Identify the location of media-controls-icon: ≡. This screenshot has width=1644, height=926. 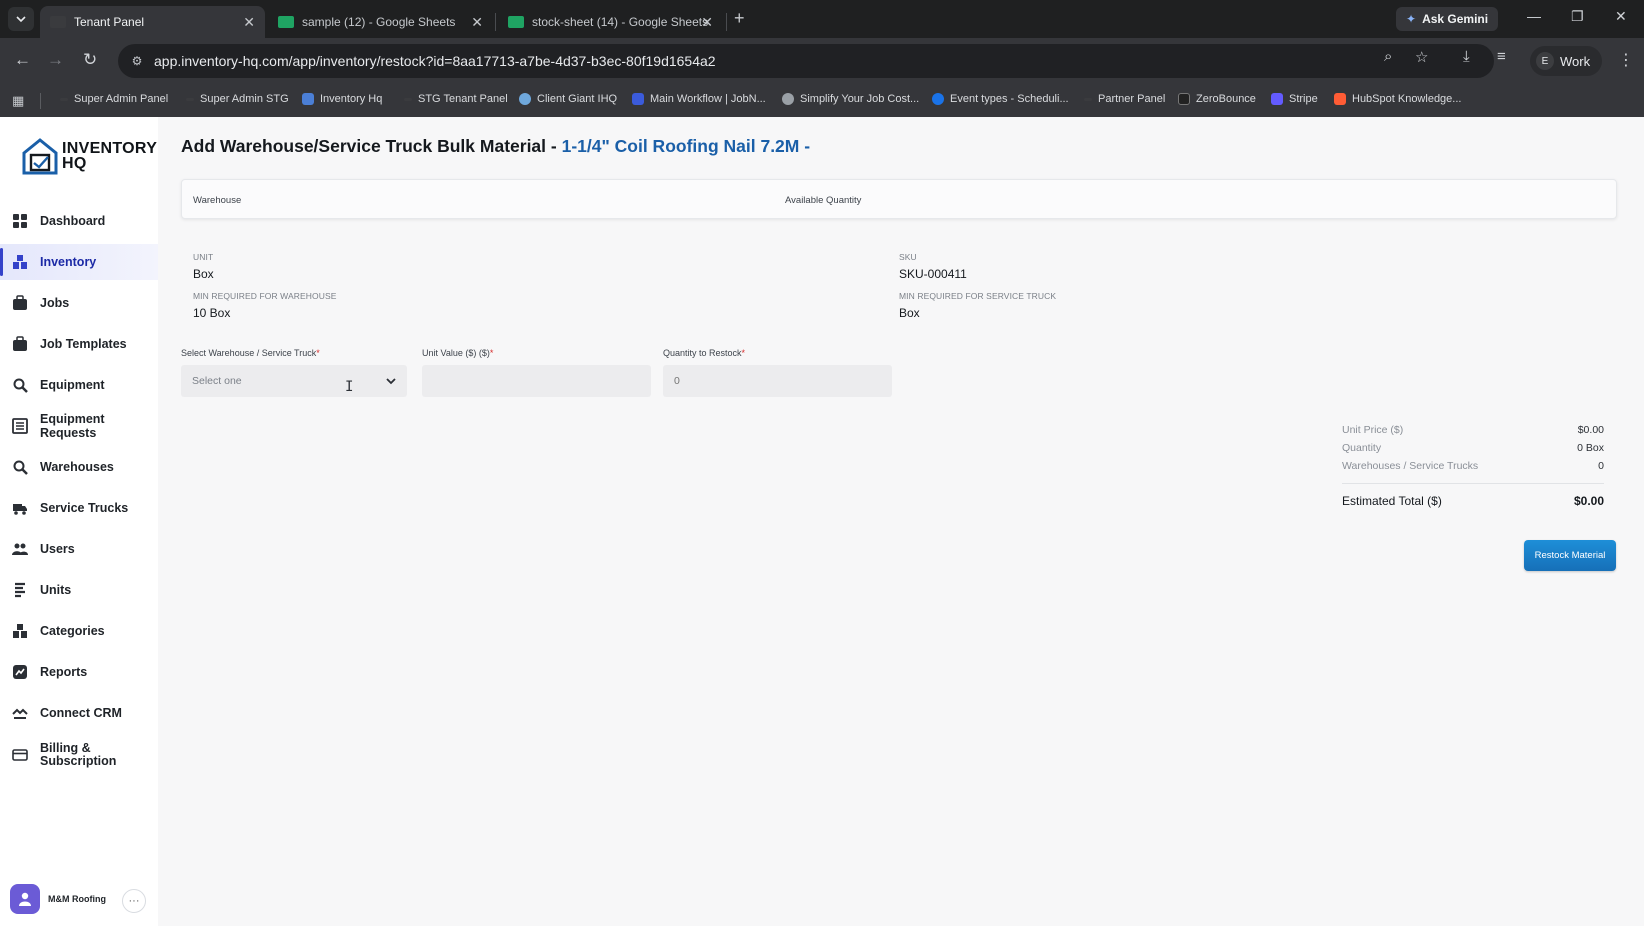
(1501, 56).